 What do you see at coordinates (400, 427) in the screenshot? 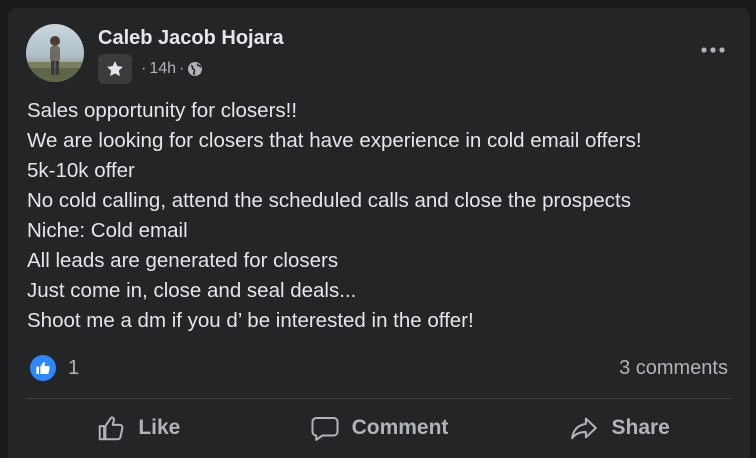
I see `comment-button-label: Comment` at bounding box center [400, 427].